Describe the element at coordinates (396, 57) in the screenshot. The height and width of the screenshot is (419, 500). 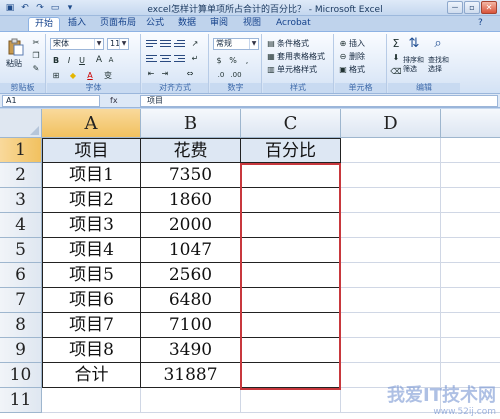
I see `fill-icon: ⬇` at that location.